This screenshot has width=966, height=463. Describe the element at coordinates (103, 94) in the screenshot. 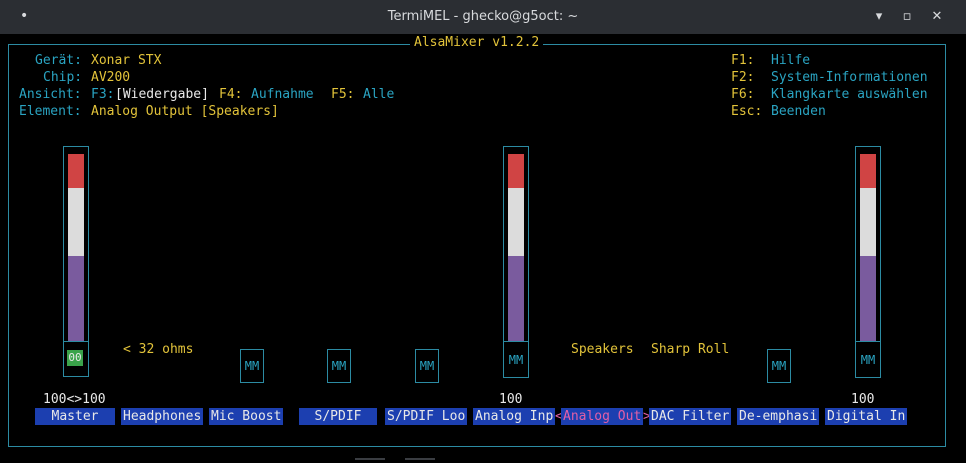

I see `view-f3-key: F3:` at that location.